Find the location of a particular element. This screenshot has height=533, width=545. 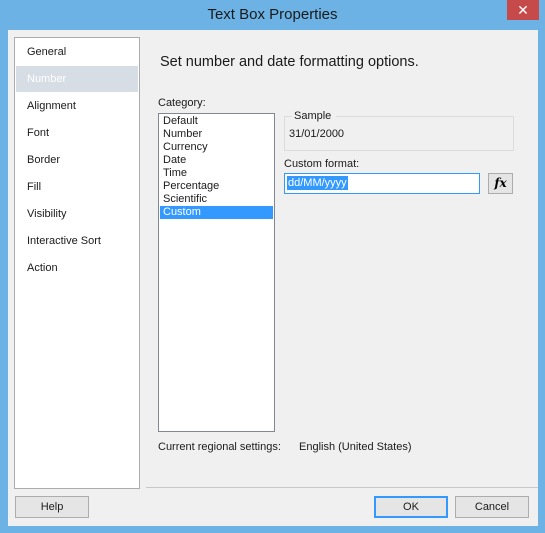

category-item-time: Time is located at coordinates (216, 173).